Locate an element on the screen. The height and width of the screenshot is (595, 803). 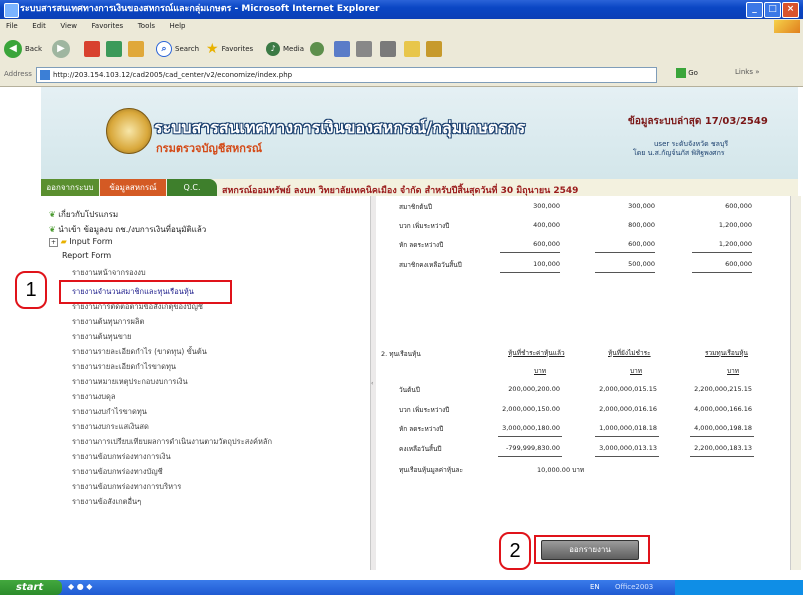
report-item: รายงานข้อบกพร่องทางบัญชี is located at coordinates (117, 472).